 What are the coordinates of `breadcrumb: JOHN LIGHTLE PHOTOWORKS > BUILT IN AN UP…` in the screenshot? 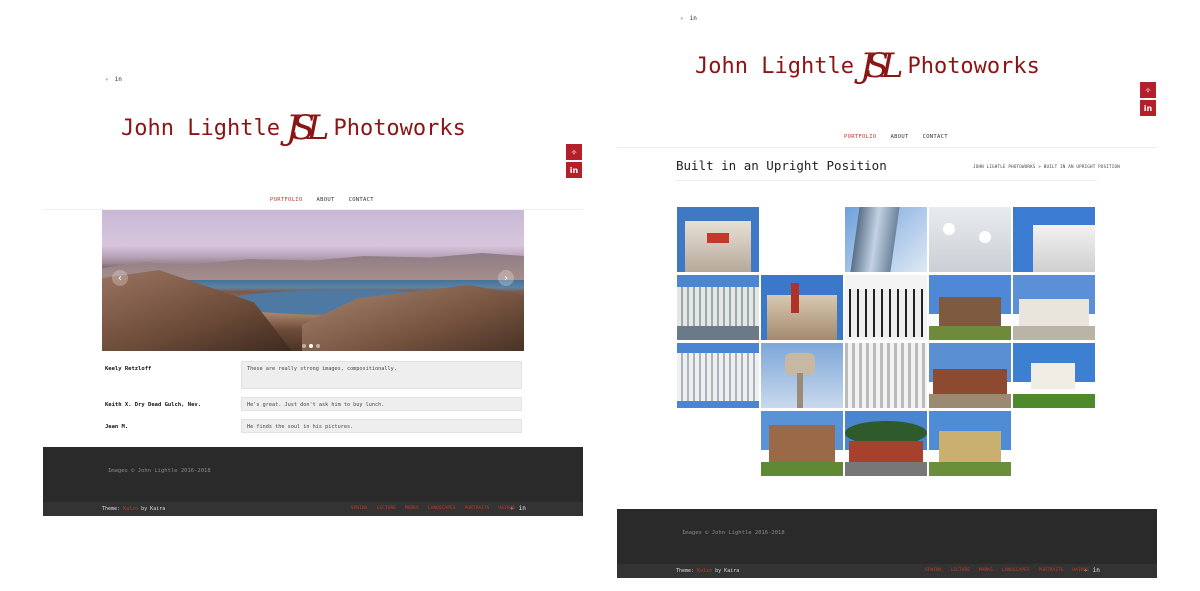 It's located at (1046, 166).